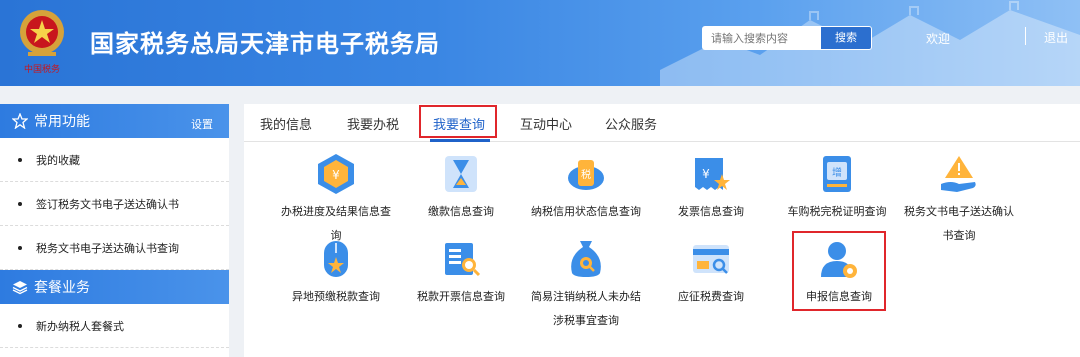 This screenshot has height=357, width=1080. I want to click on highlight-box-tab, so click(458, 121).